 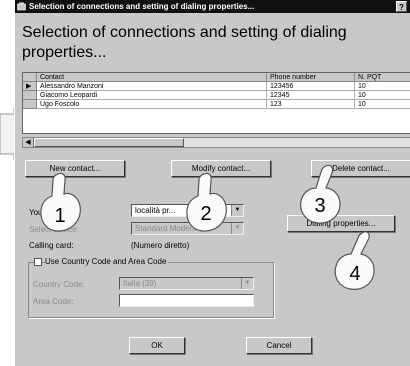 What do you see at coordinates (21, 6) in the screenshot?
I see `phone-app-icon` at bounding box center [21, 6].